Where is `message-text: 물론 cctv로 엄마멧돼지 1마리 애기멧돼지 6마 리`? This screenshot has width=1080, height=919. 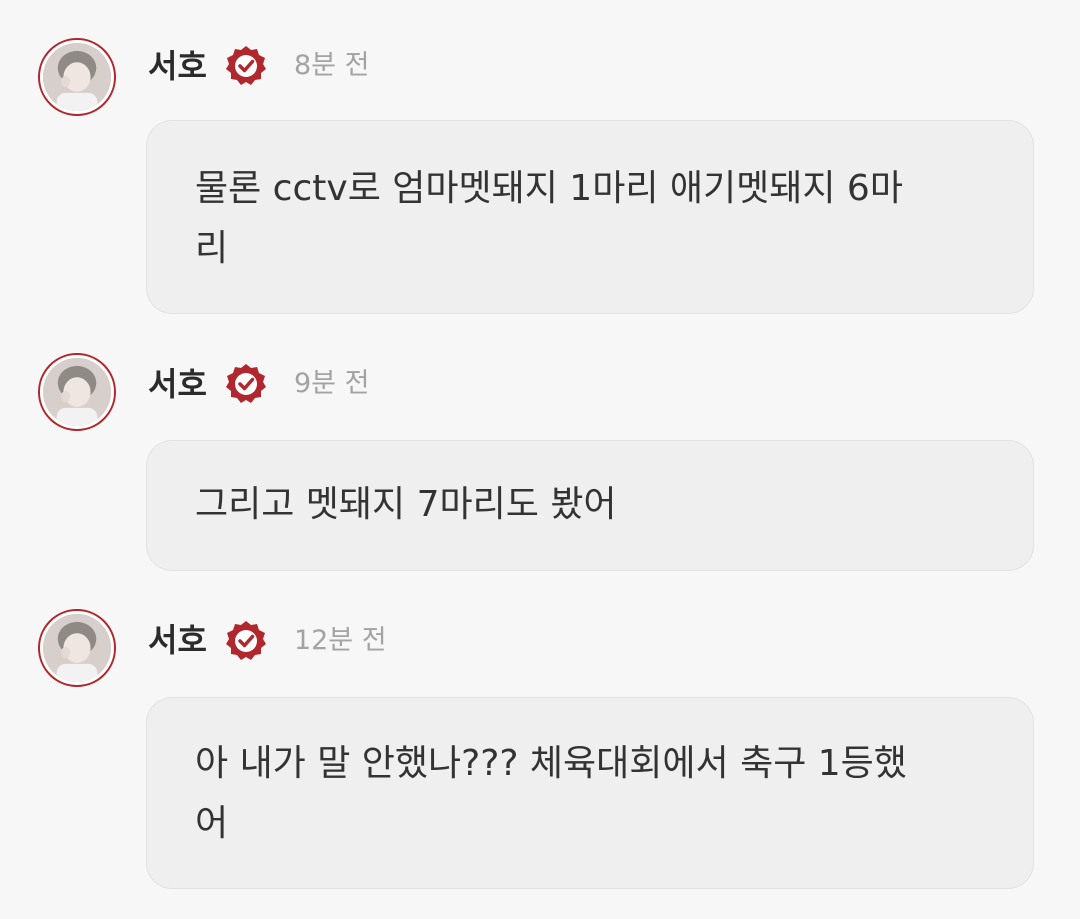 message-text: 물론 cctv로 엄마멧돼지 1마리 애기멧돼지 6마 리 is located at coordinates (549, 218).